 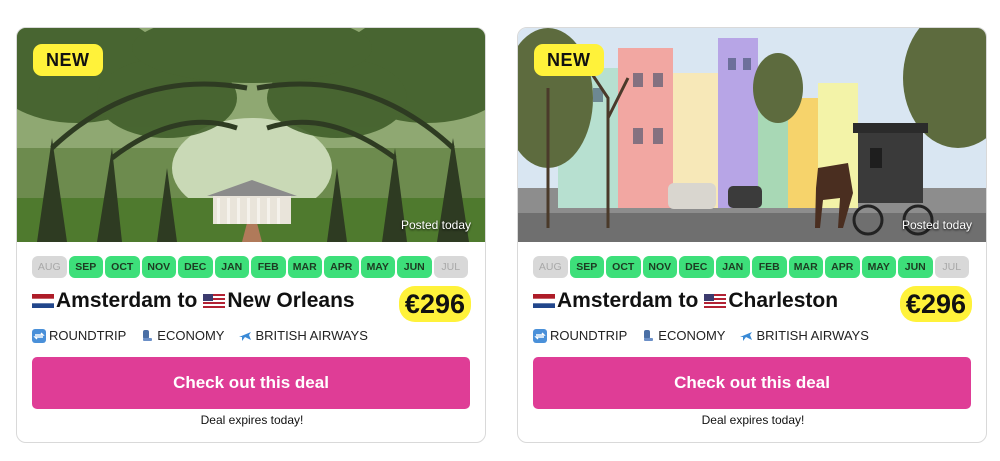 I want to click on route-title: Amsterdam to Charleston, so click(x=685, y=301).